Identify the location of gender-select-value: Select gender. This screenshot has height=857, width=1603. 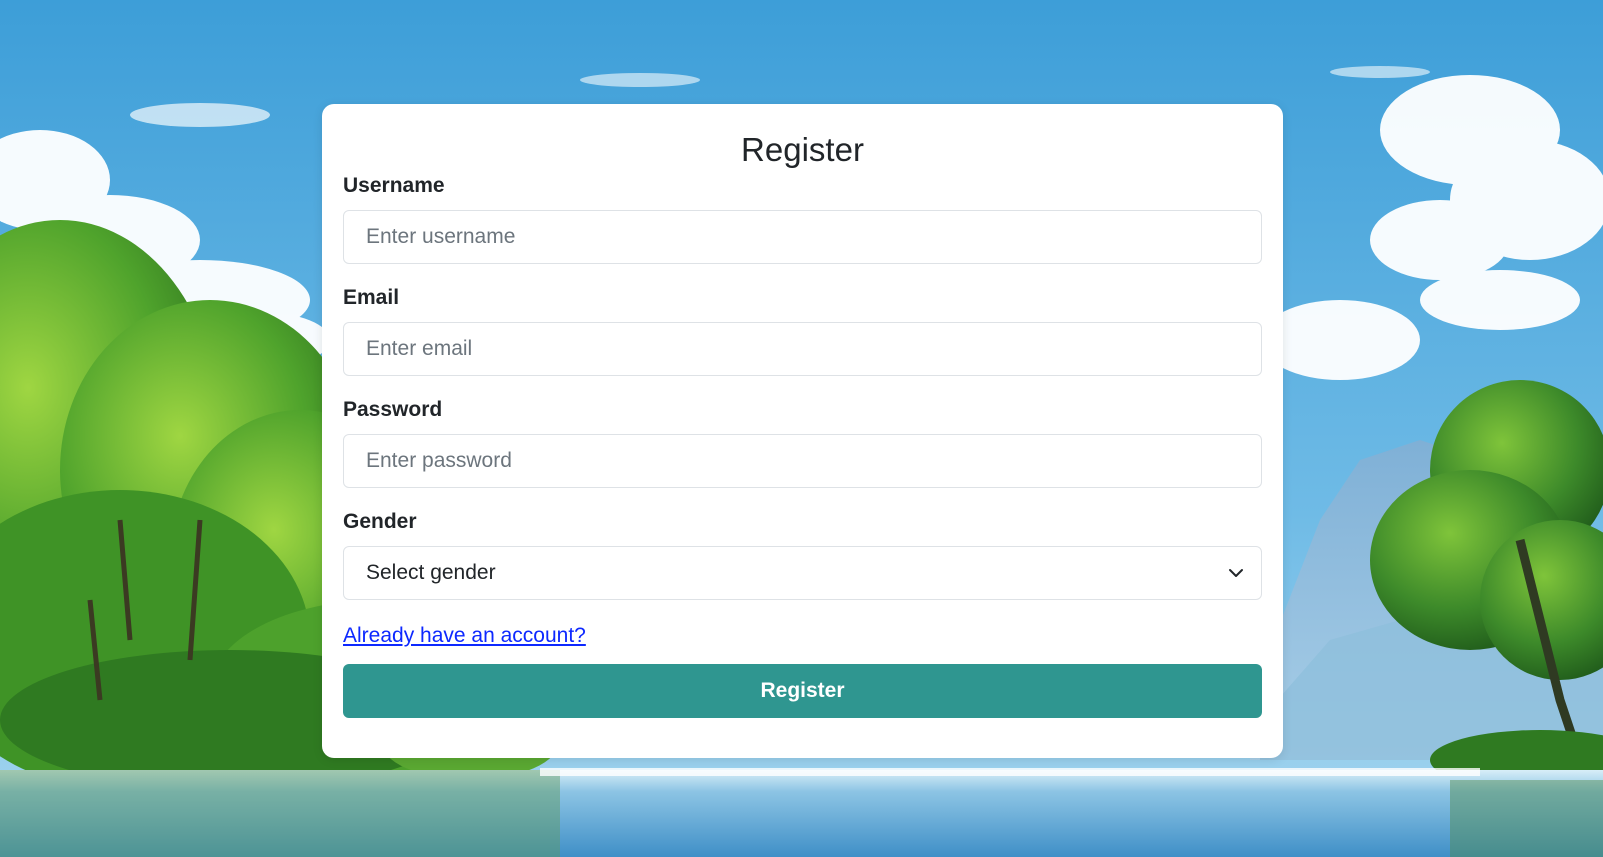
(802, 573).